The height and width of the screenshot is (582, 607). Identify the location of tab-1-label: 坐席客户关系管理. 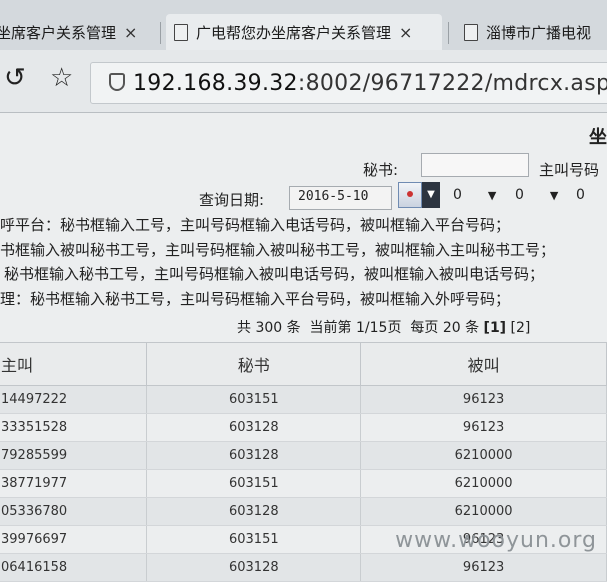
(58, 32).